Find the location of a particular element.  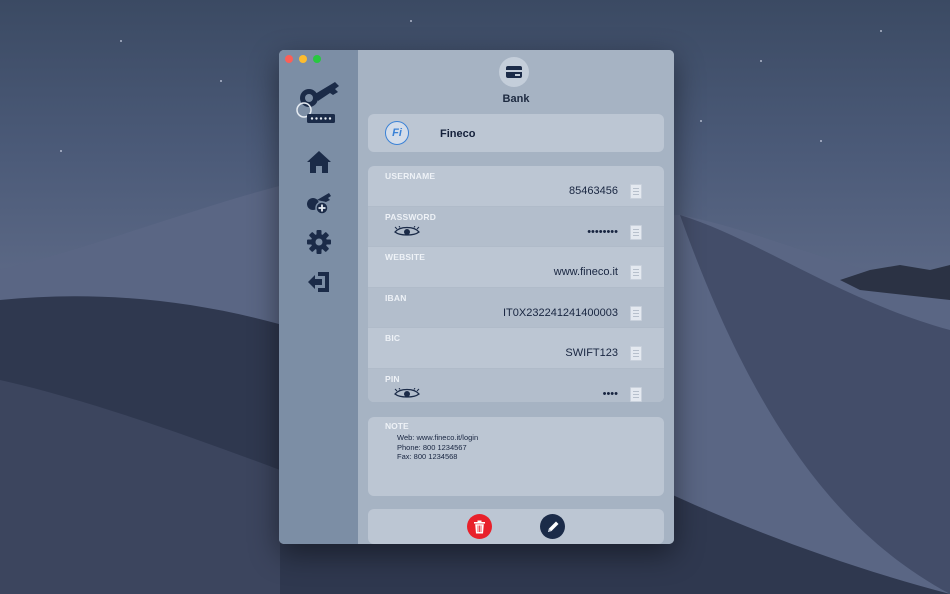

credit-card-icon is located at coordinates (514, 72).